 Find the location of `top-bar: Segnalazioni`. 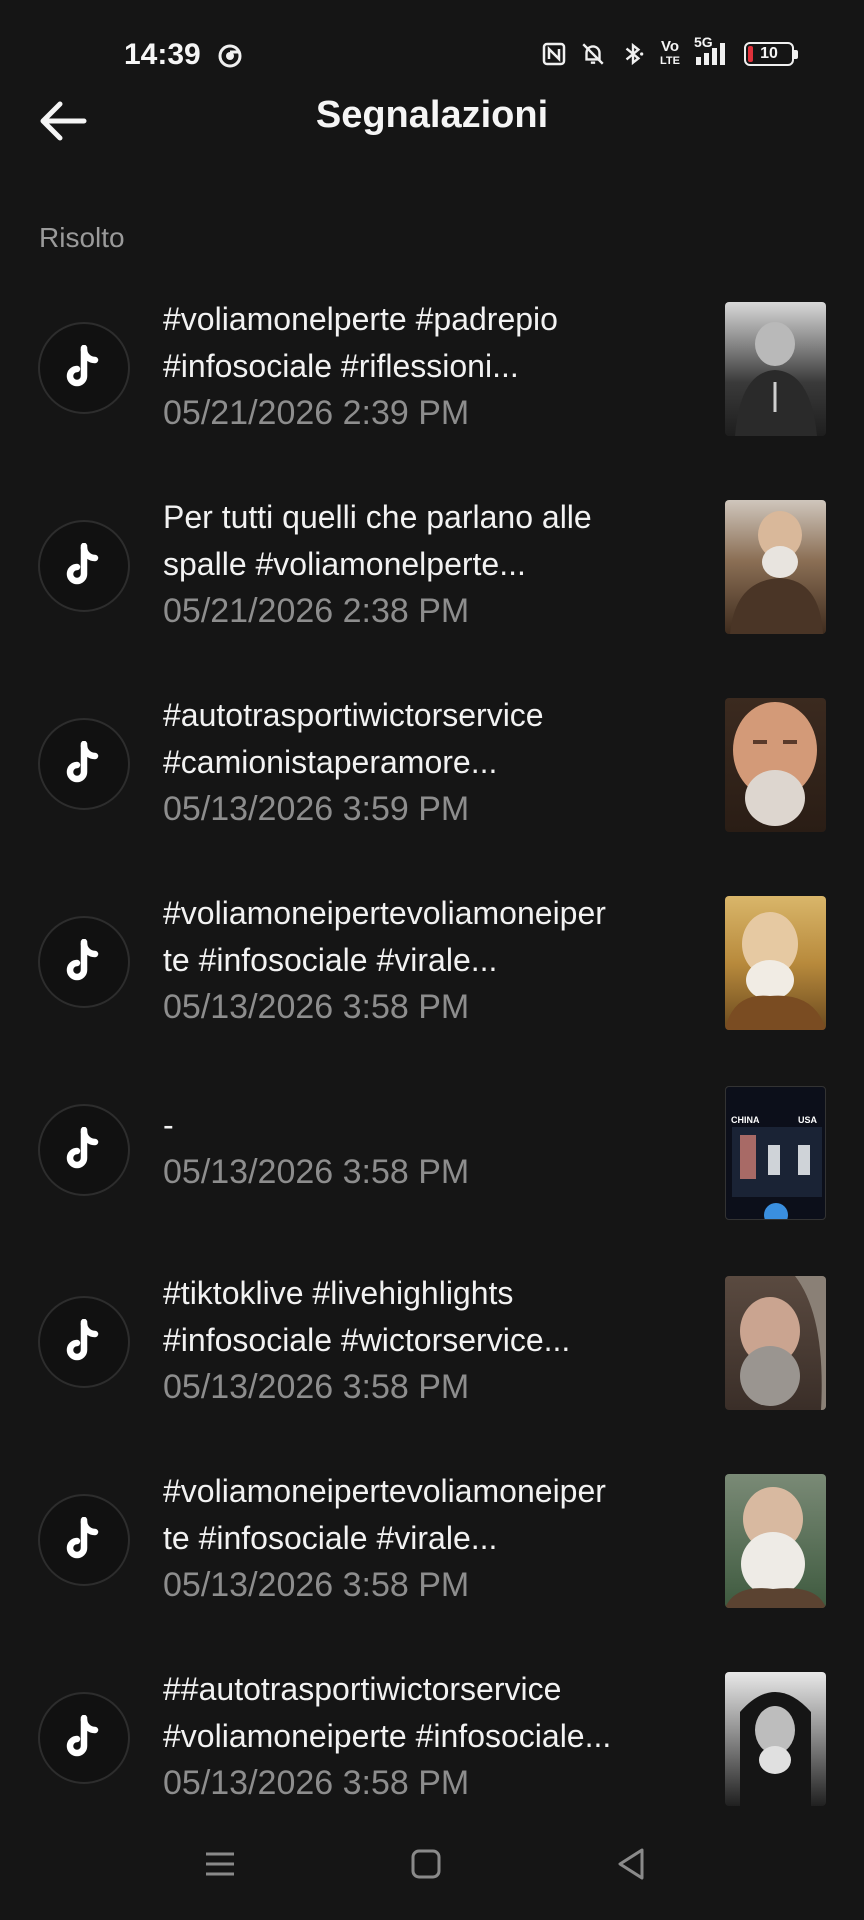

top-bar: Segnalazioni is located at coordinates (432, 120).